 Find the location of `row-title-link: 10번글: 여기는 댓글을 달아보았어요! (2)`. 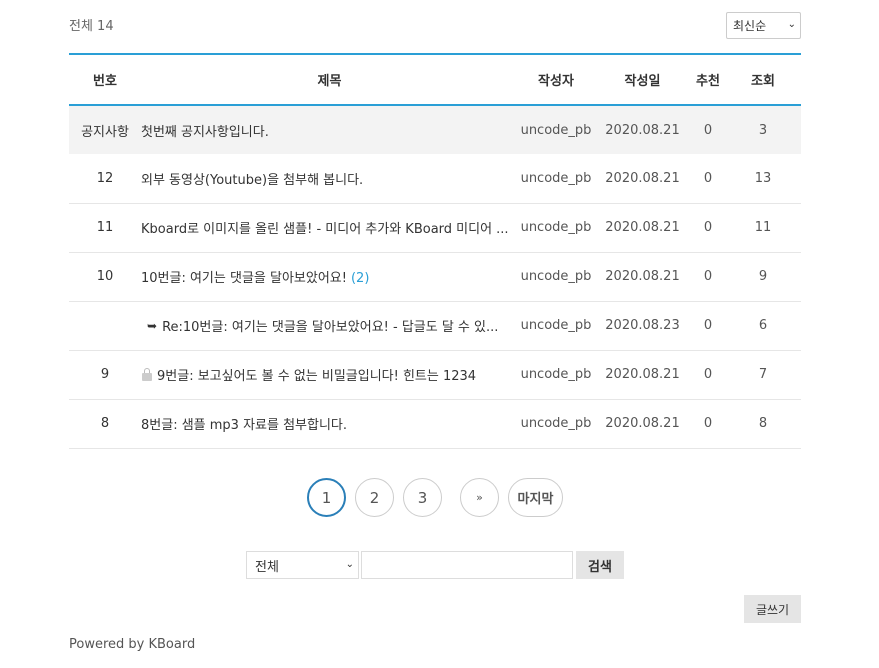

row-title-link: 10번글: 여기는 댓글을 달아보았어요! (2) is located at coordinates (329, 277).